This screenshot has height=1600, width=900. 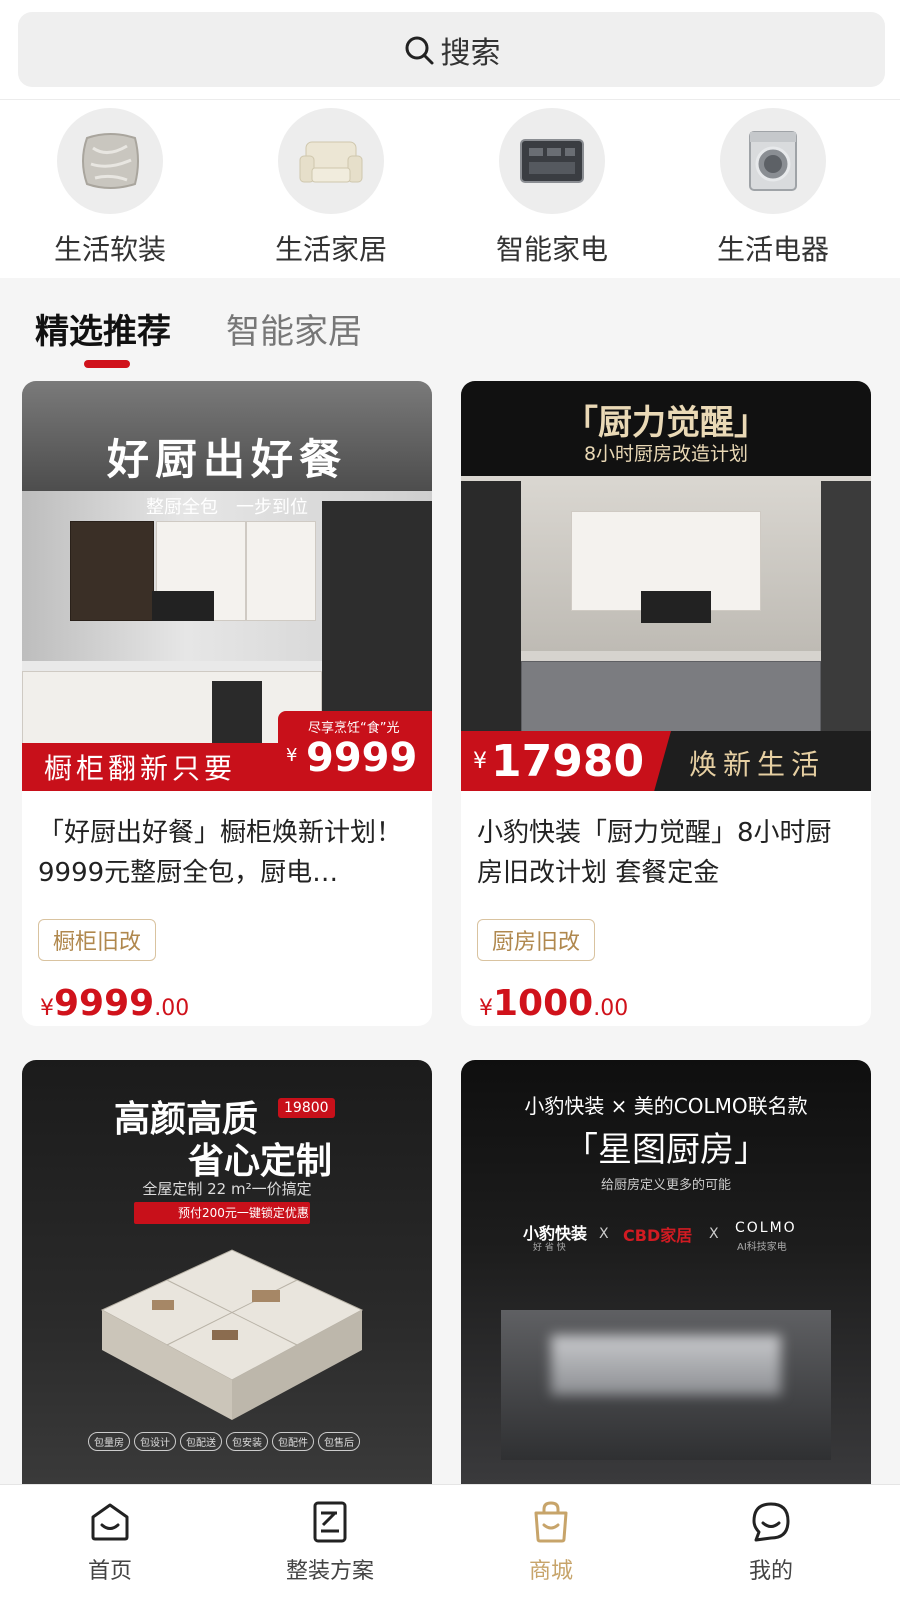 I want to click on price-integer: 1000, so click(x=543, y=1003).